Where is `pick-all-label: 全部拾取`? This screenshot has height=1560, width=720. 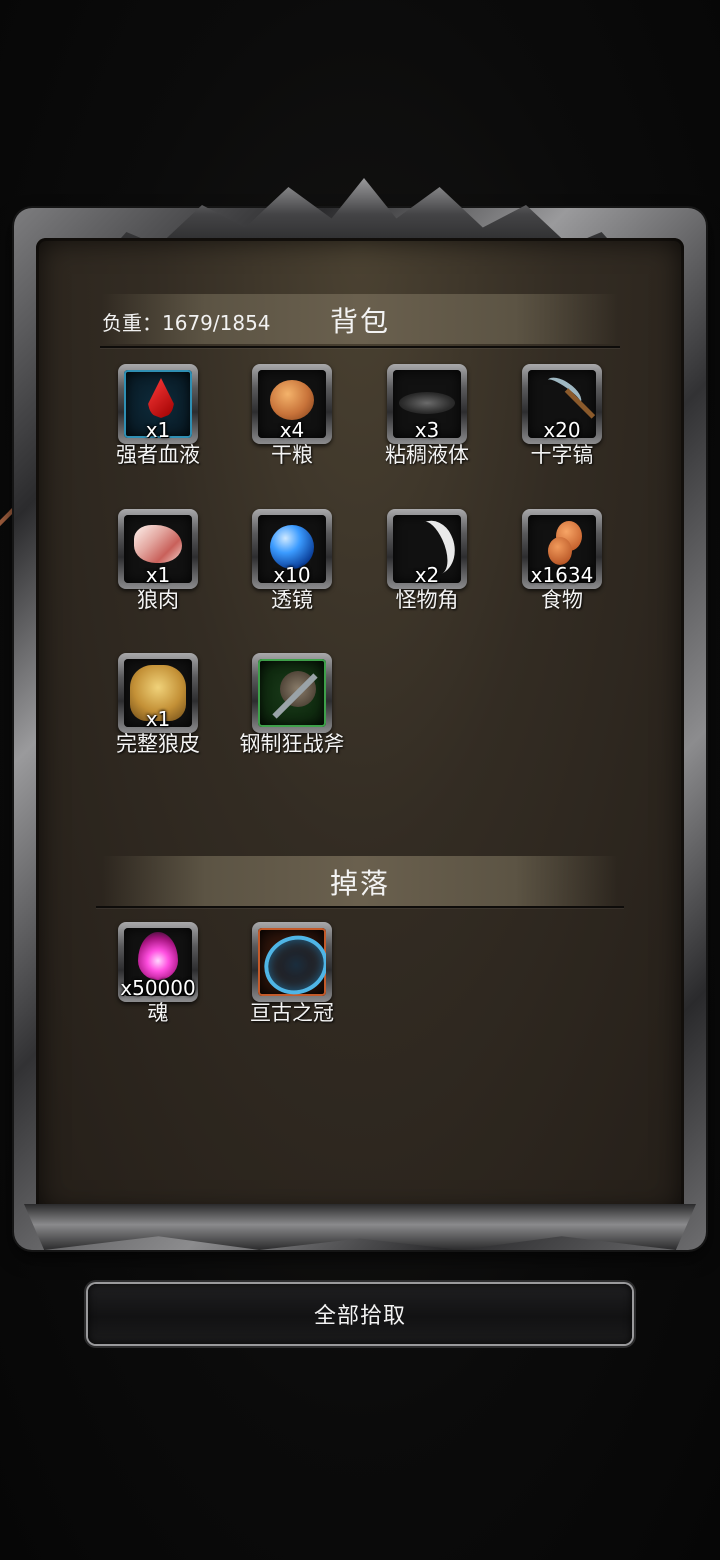
pick-all-label: 全部拾取 is located at coordinates (359, 1316).